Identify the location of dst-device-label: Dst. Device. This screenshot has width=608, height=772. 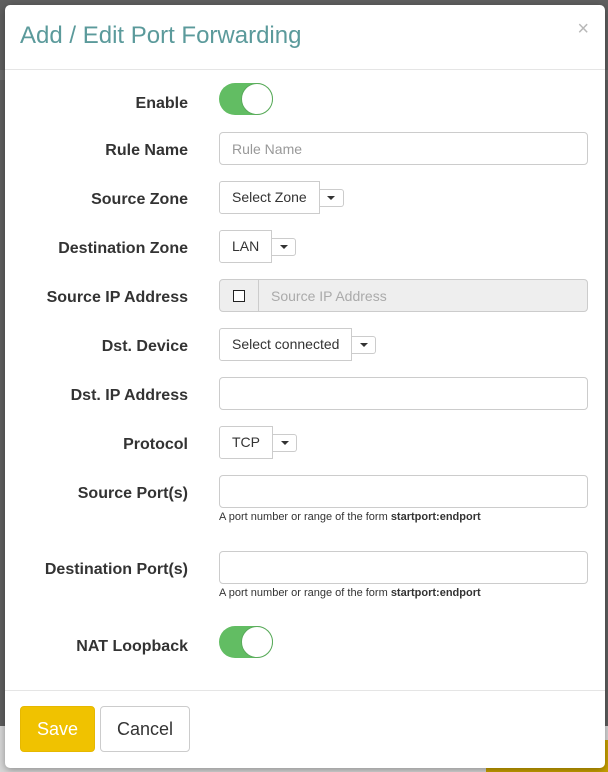
(144, 346).